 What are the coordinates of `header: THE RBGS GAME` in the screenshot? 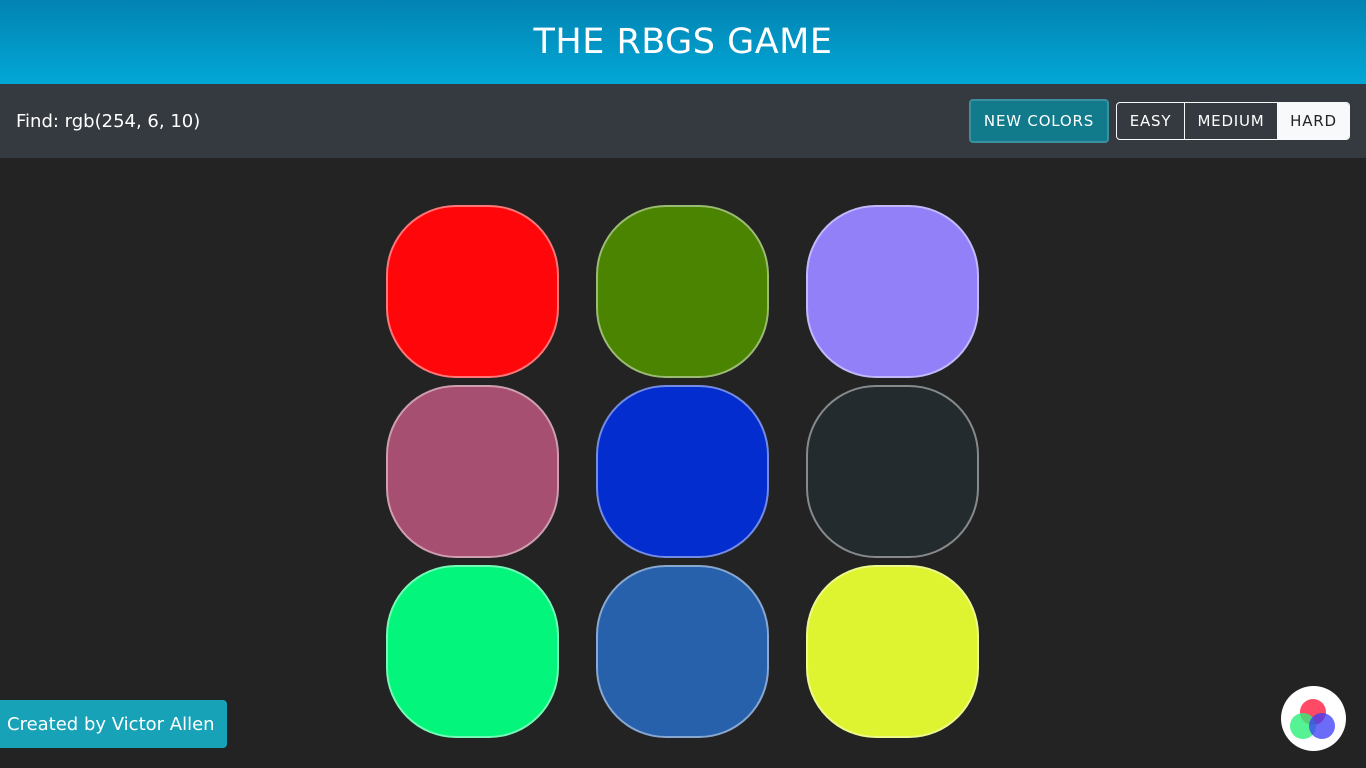 It's located at (683, 42).